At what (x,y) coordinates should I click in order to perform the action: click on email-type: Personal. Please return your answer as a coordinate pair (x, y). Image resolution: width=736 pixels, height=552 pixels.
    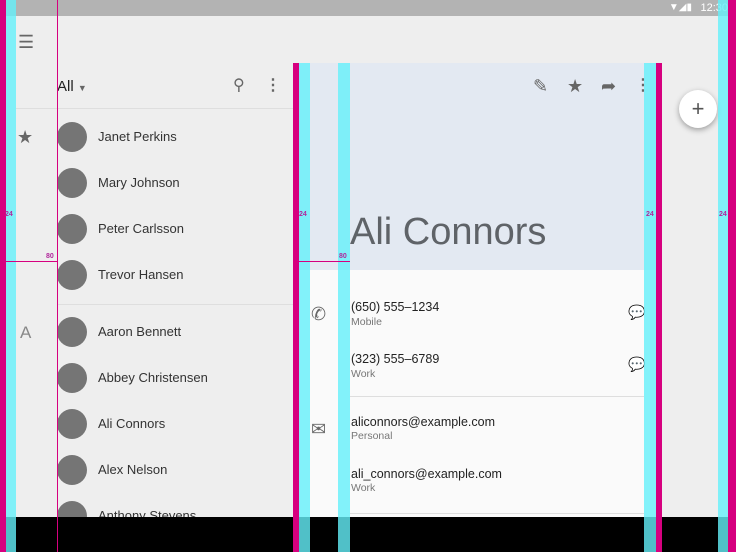
    Looking at the image, I should click on (372, 436).